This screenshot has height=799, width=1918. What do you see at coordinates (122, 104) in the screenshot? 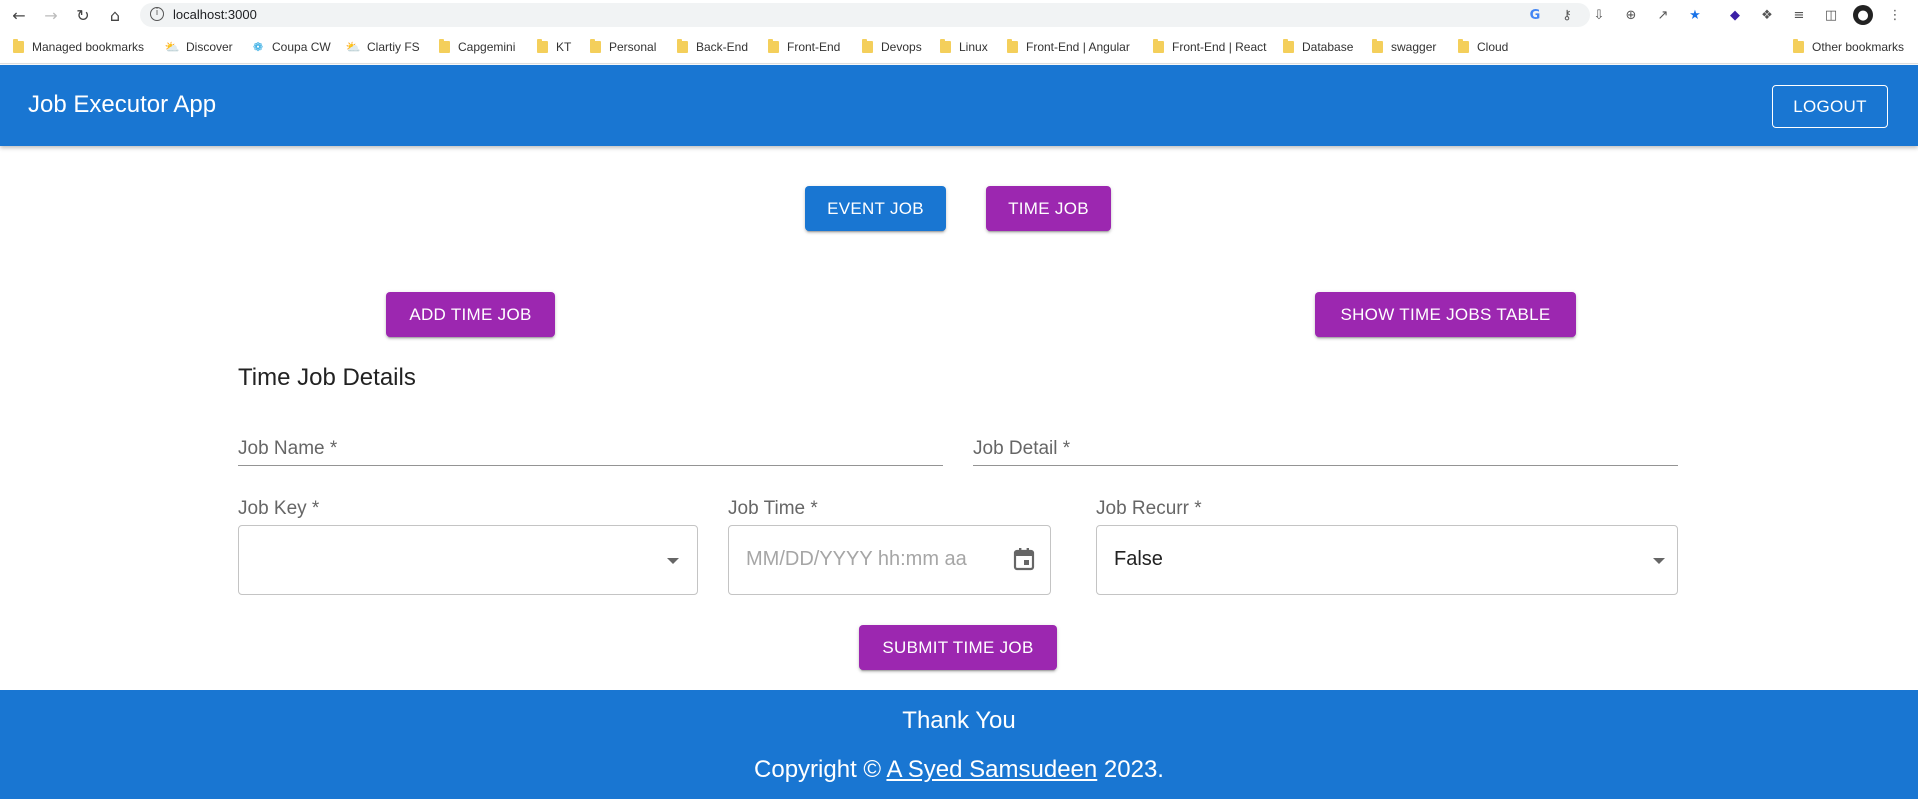
I see `app-title: Job Executor App` at bounding box center [122, 104].